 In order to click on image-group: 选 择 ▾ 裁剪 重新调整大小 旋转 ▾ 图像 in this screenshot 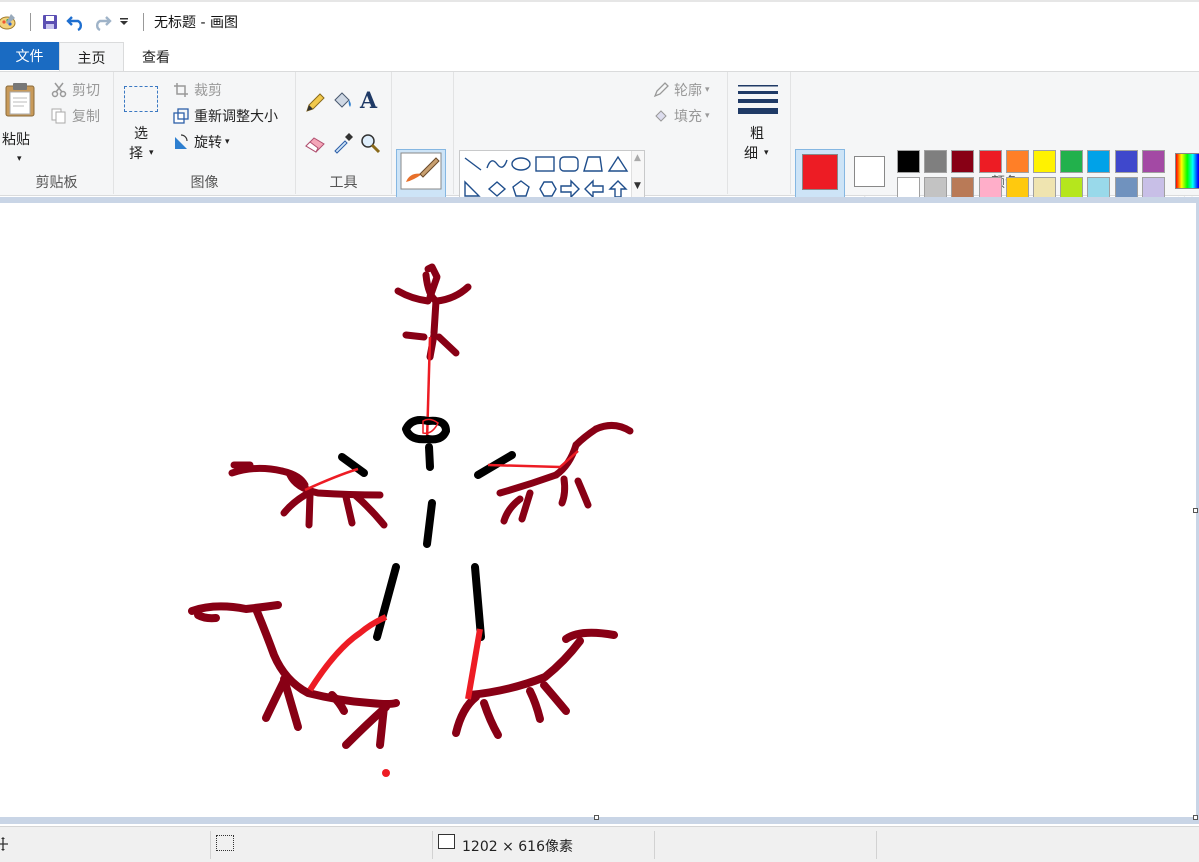, I will do `click(205, 133)`.